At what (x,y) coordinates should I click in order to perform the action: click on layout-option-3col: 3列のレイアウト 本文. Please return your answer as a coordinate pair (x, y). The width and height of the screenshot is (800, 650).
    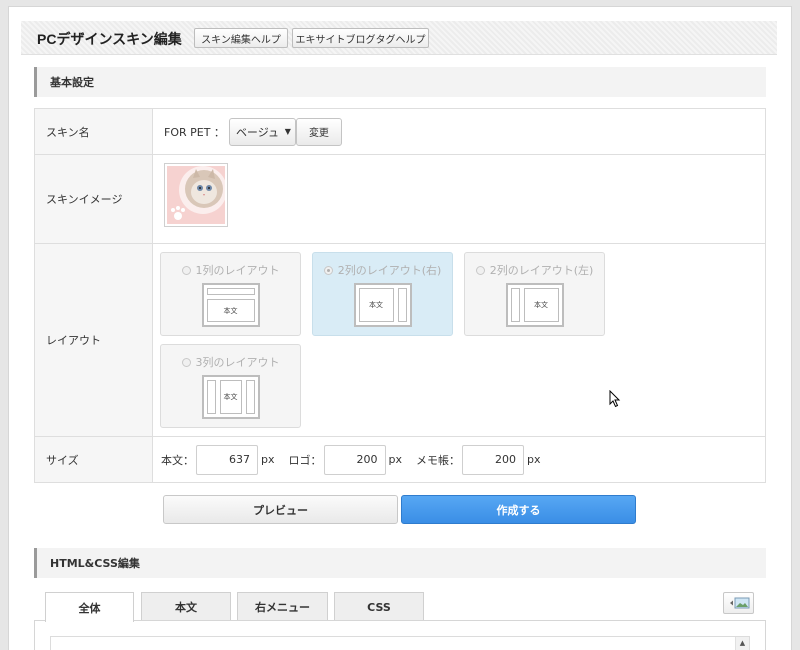
    Looking at the image, I should click on (230, 386).